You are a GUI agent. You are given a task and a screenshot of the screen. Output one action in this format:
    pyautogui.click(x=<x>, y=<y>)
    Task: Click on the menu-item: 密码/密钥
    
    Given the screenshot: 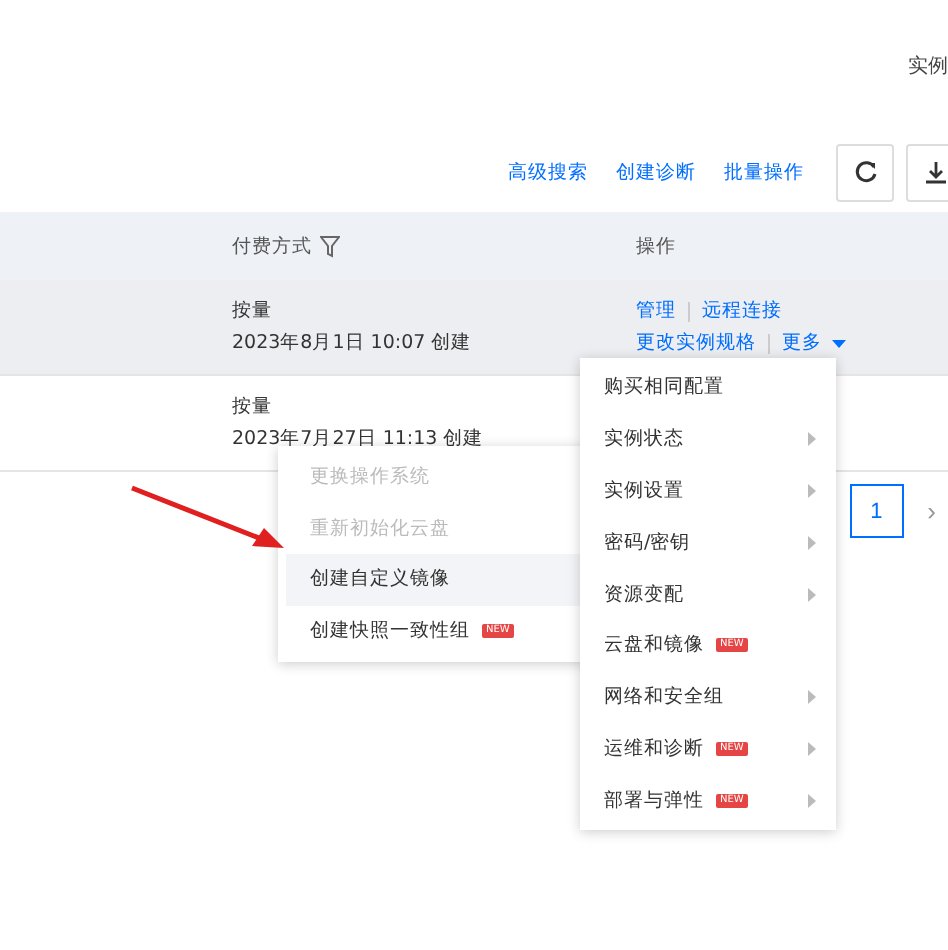 What is the action you would take?
    pyautogui.click(x=708, y=542)
    